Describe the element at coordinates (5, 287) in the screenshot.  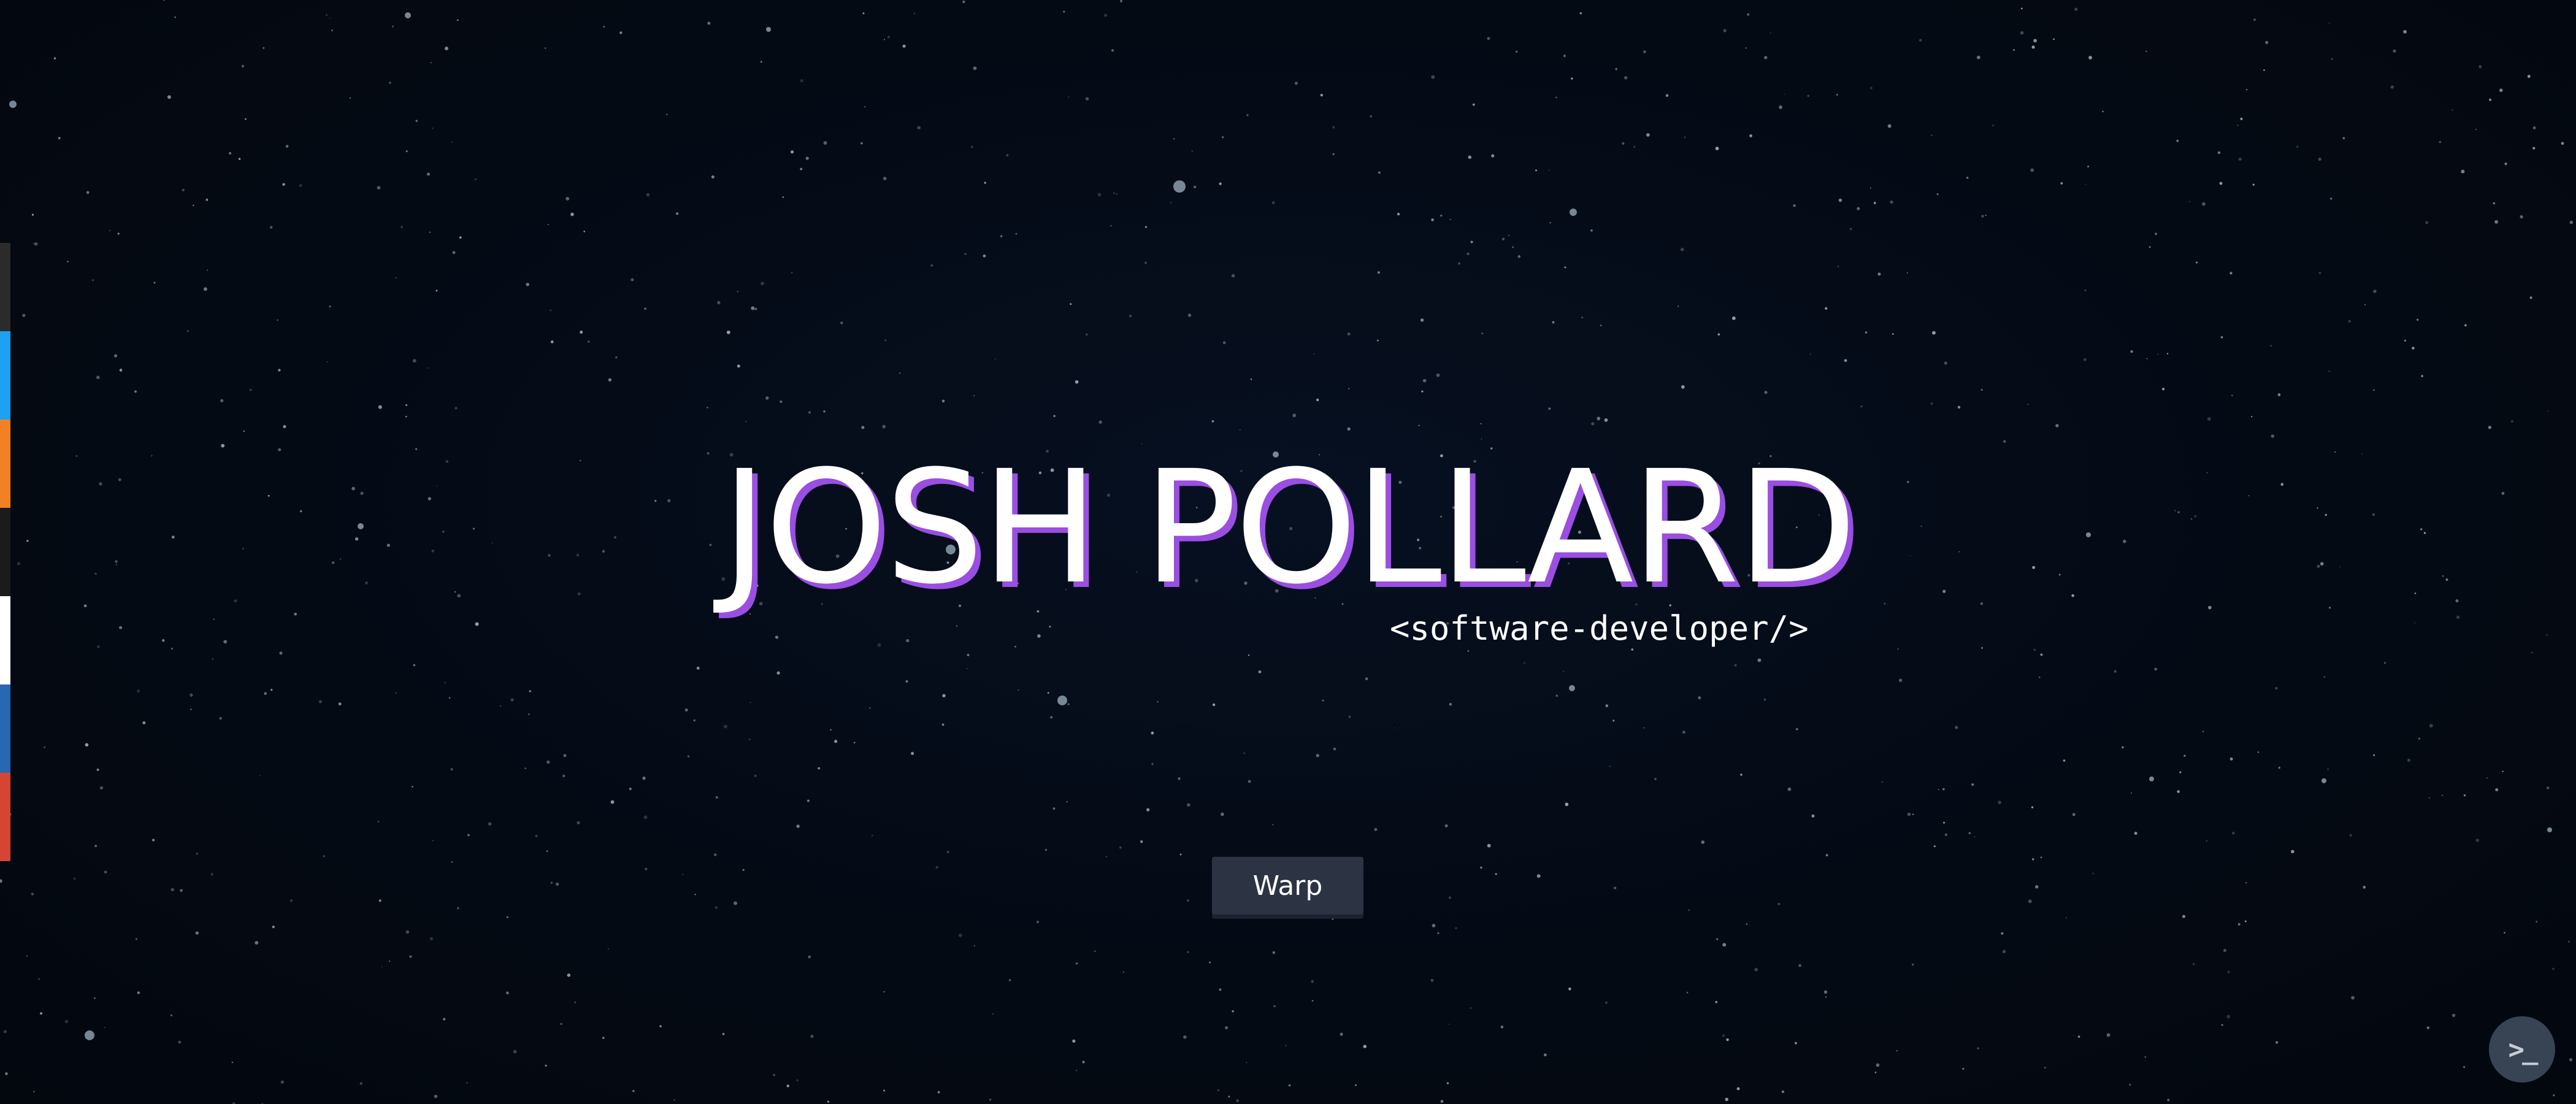
I see `github-link` at that location.